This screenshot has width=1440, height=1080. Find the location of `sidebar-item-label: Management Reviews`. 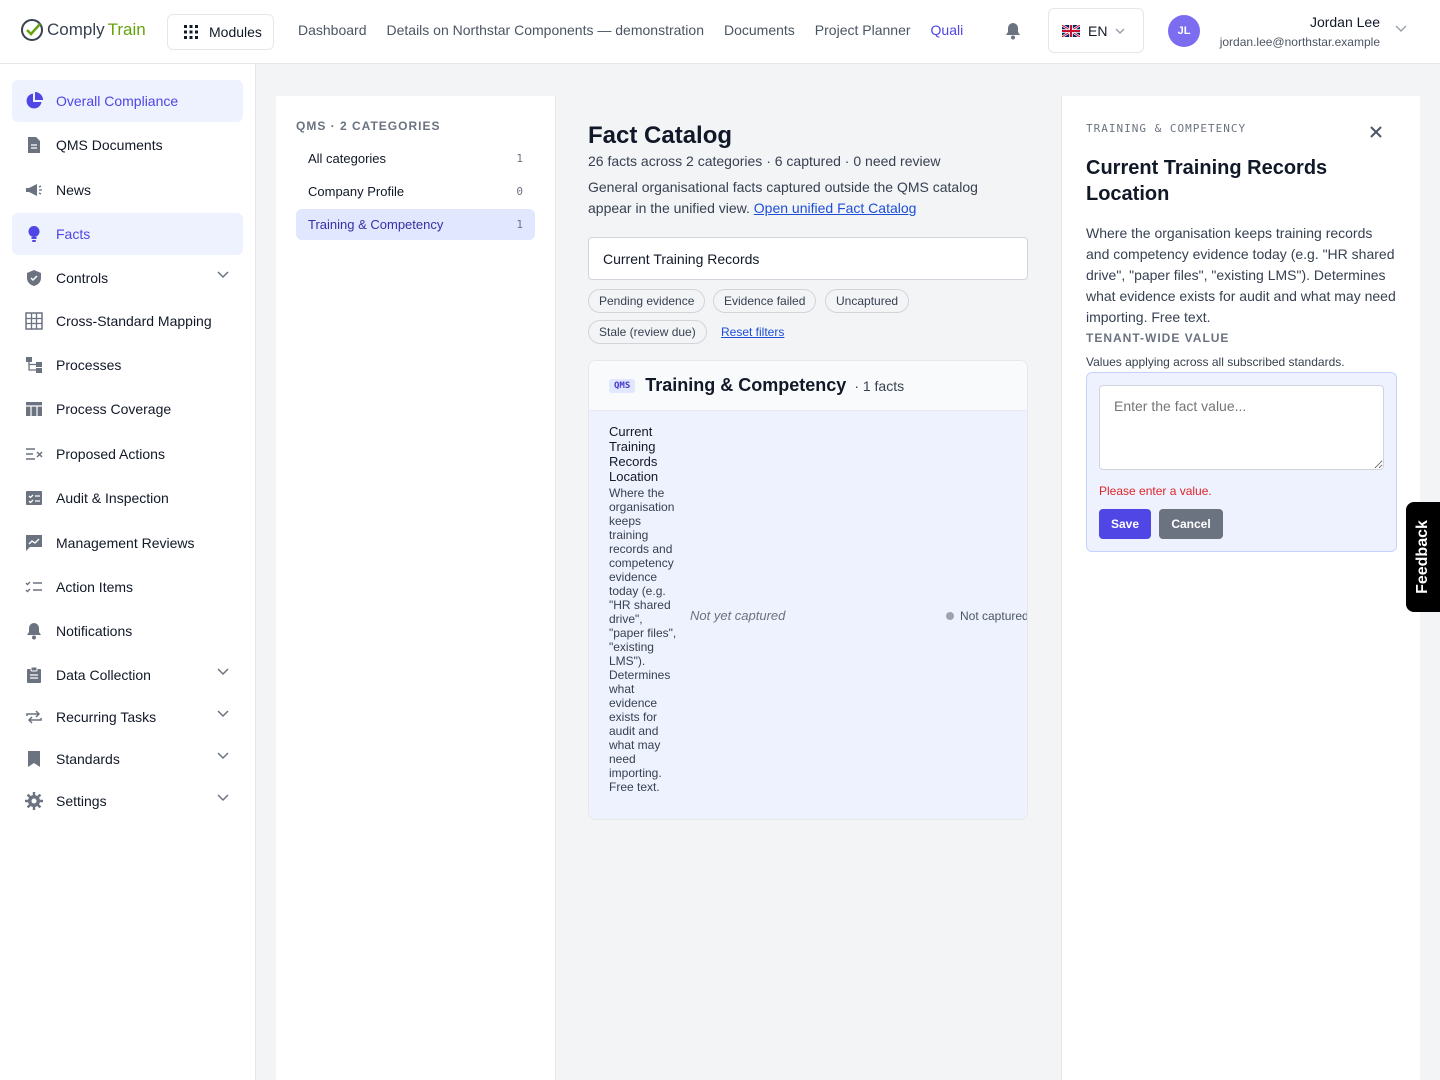

sidebar-item-label: Management Reviews is located at coordinates (125, 543).